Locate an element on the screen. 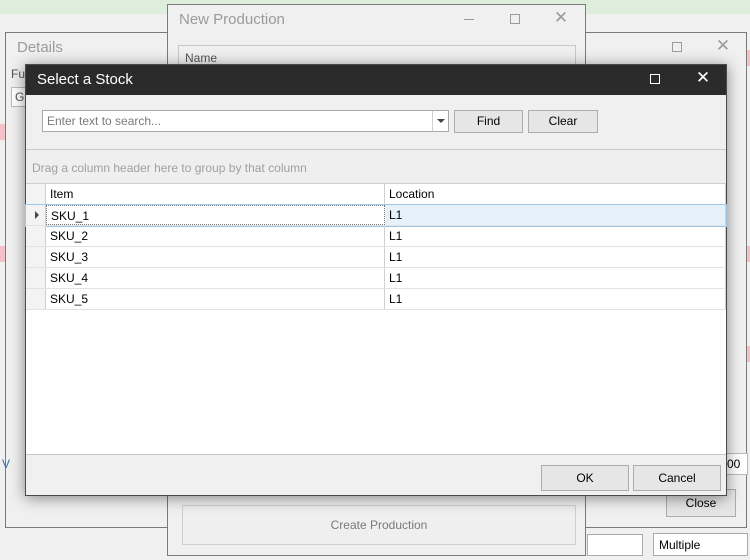 The image size is (750, 560). clear-label: Clear is located at coordinates (563, 121).